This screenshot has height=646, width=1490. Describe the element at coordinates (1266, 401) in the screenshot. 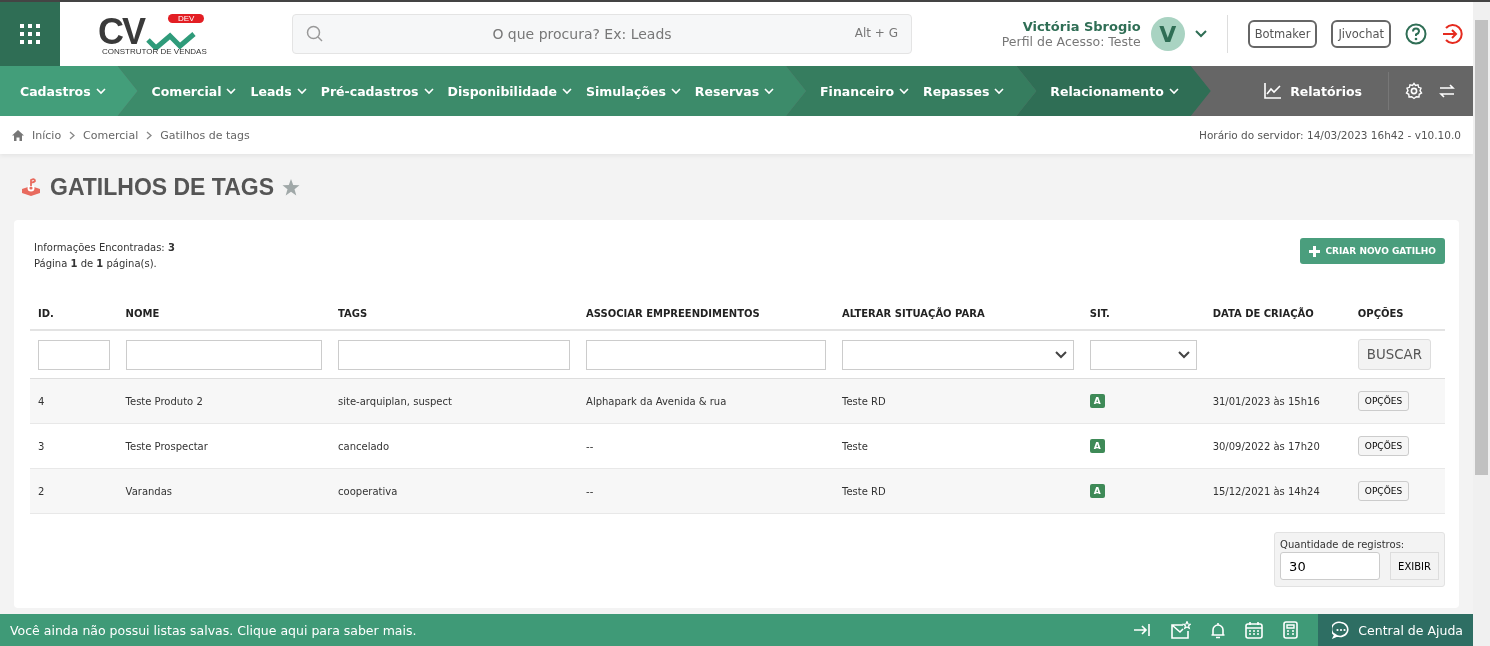

I see `table-cell: 31/01/2023 às 15h16` at that location.